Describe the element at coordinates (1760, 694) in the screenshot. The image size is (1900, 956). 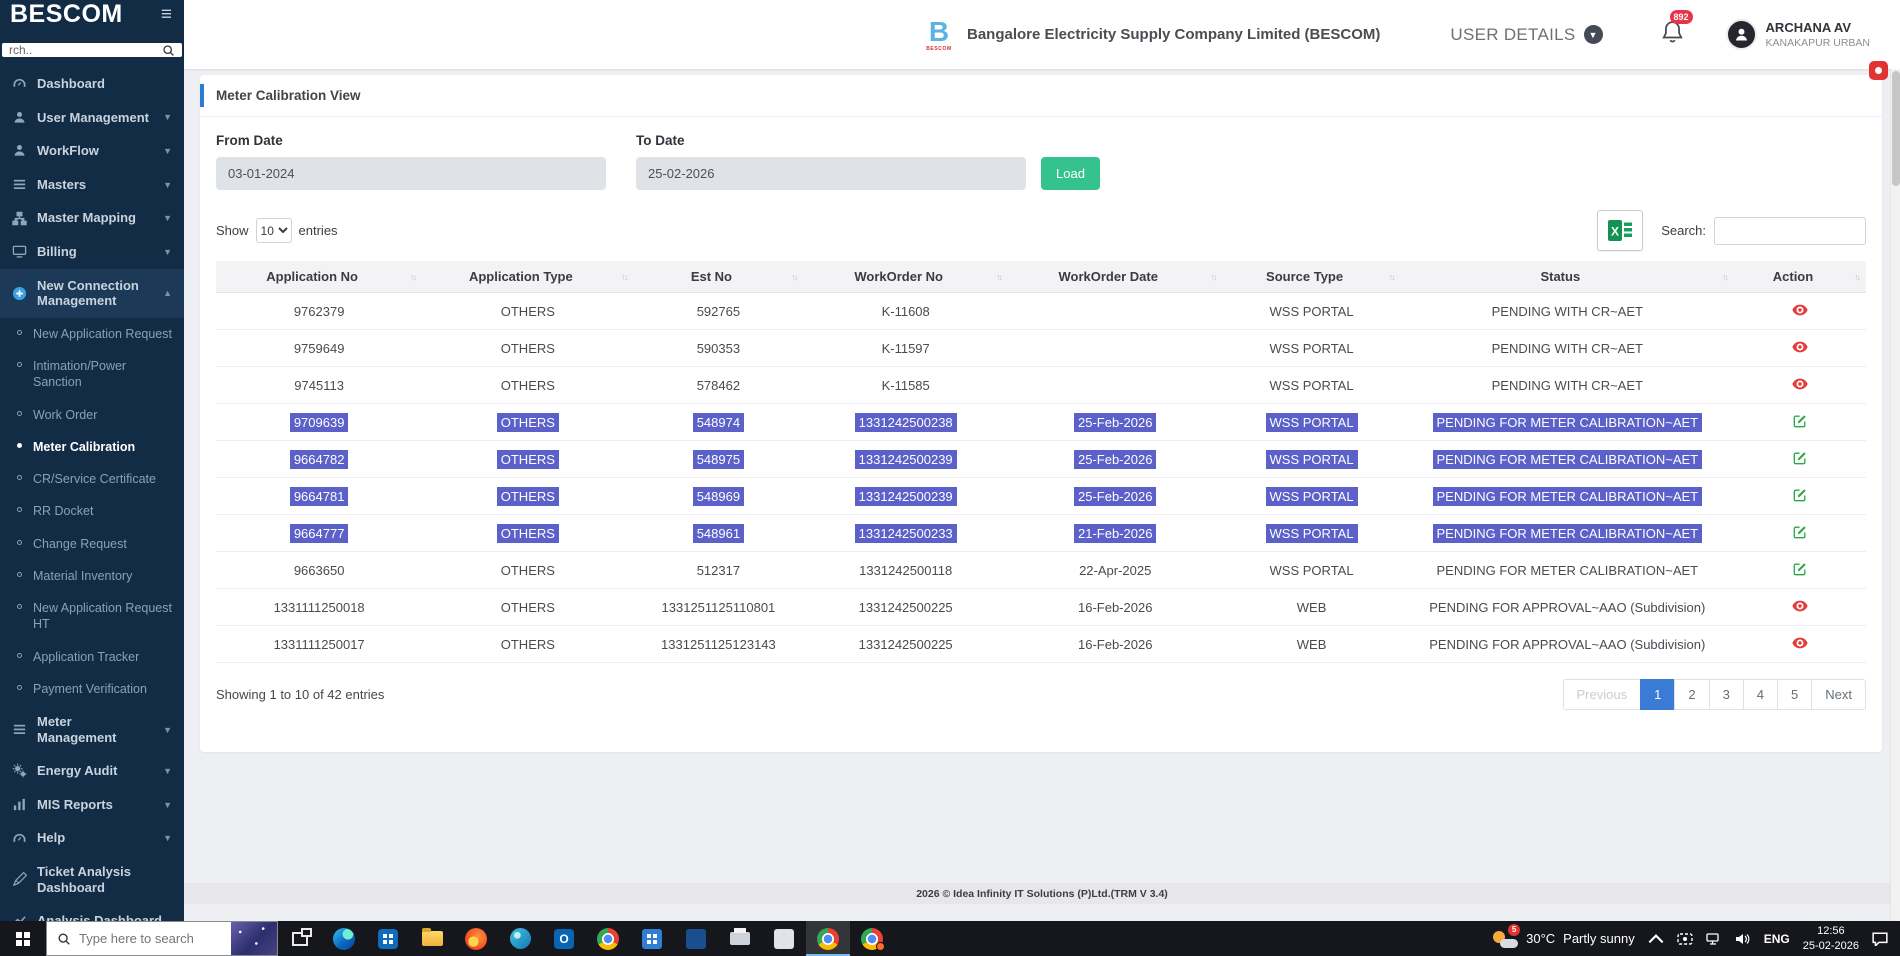
I see `page-button-4: 4` at that location.